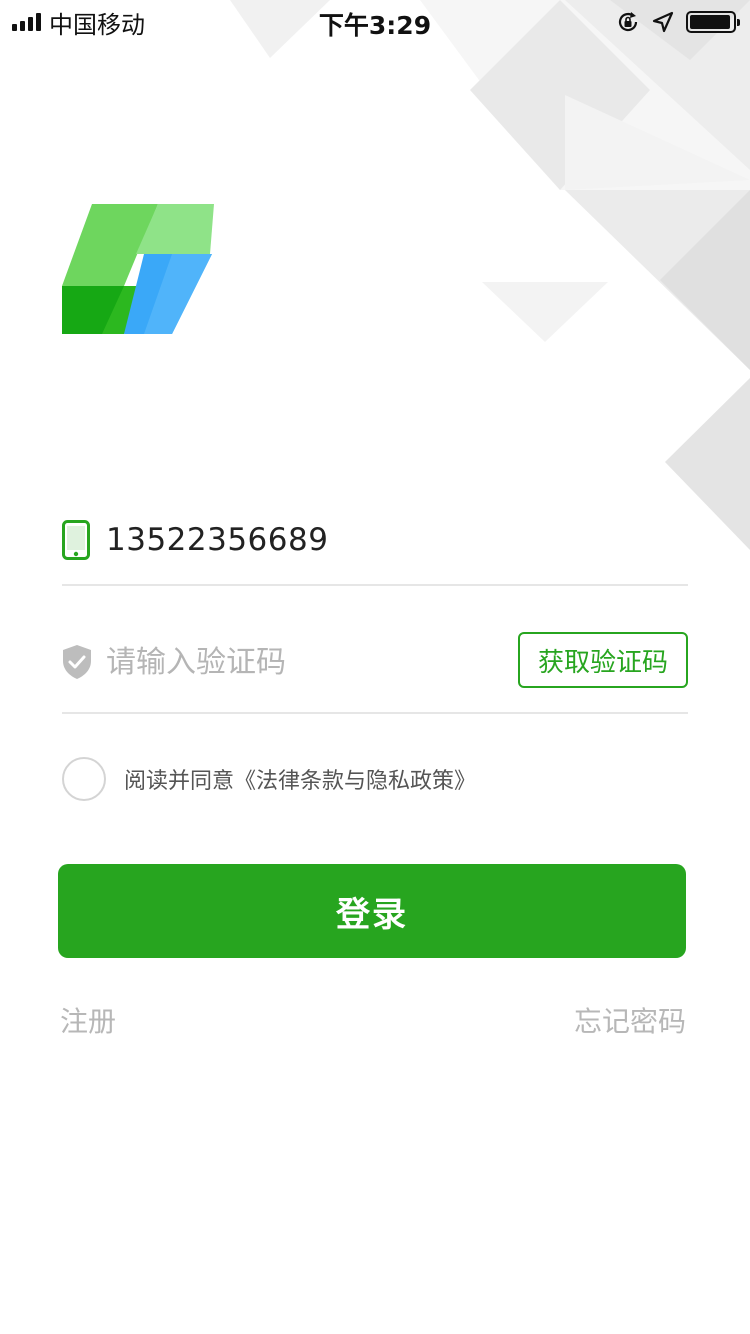 The width and height of the screenshot is (750, 1334). Describe the element at coordinates (663, 22) in the screenshot. I see `location-arrow-icon` at that location.